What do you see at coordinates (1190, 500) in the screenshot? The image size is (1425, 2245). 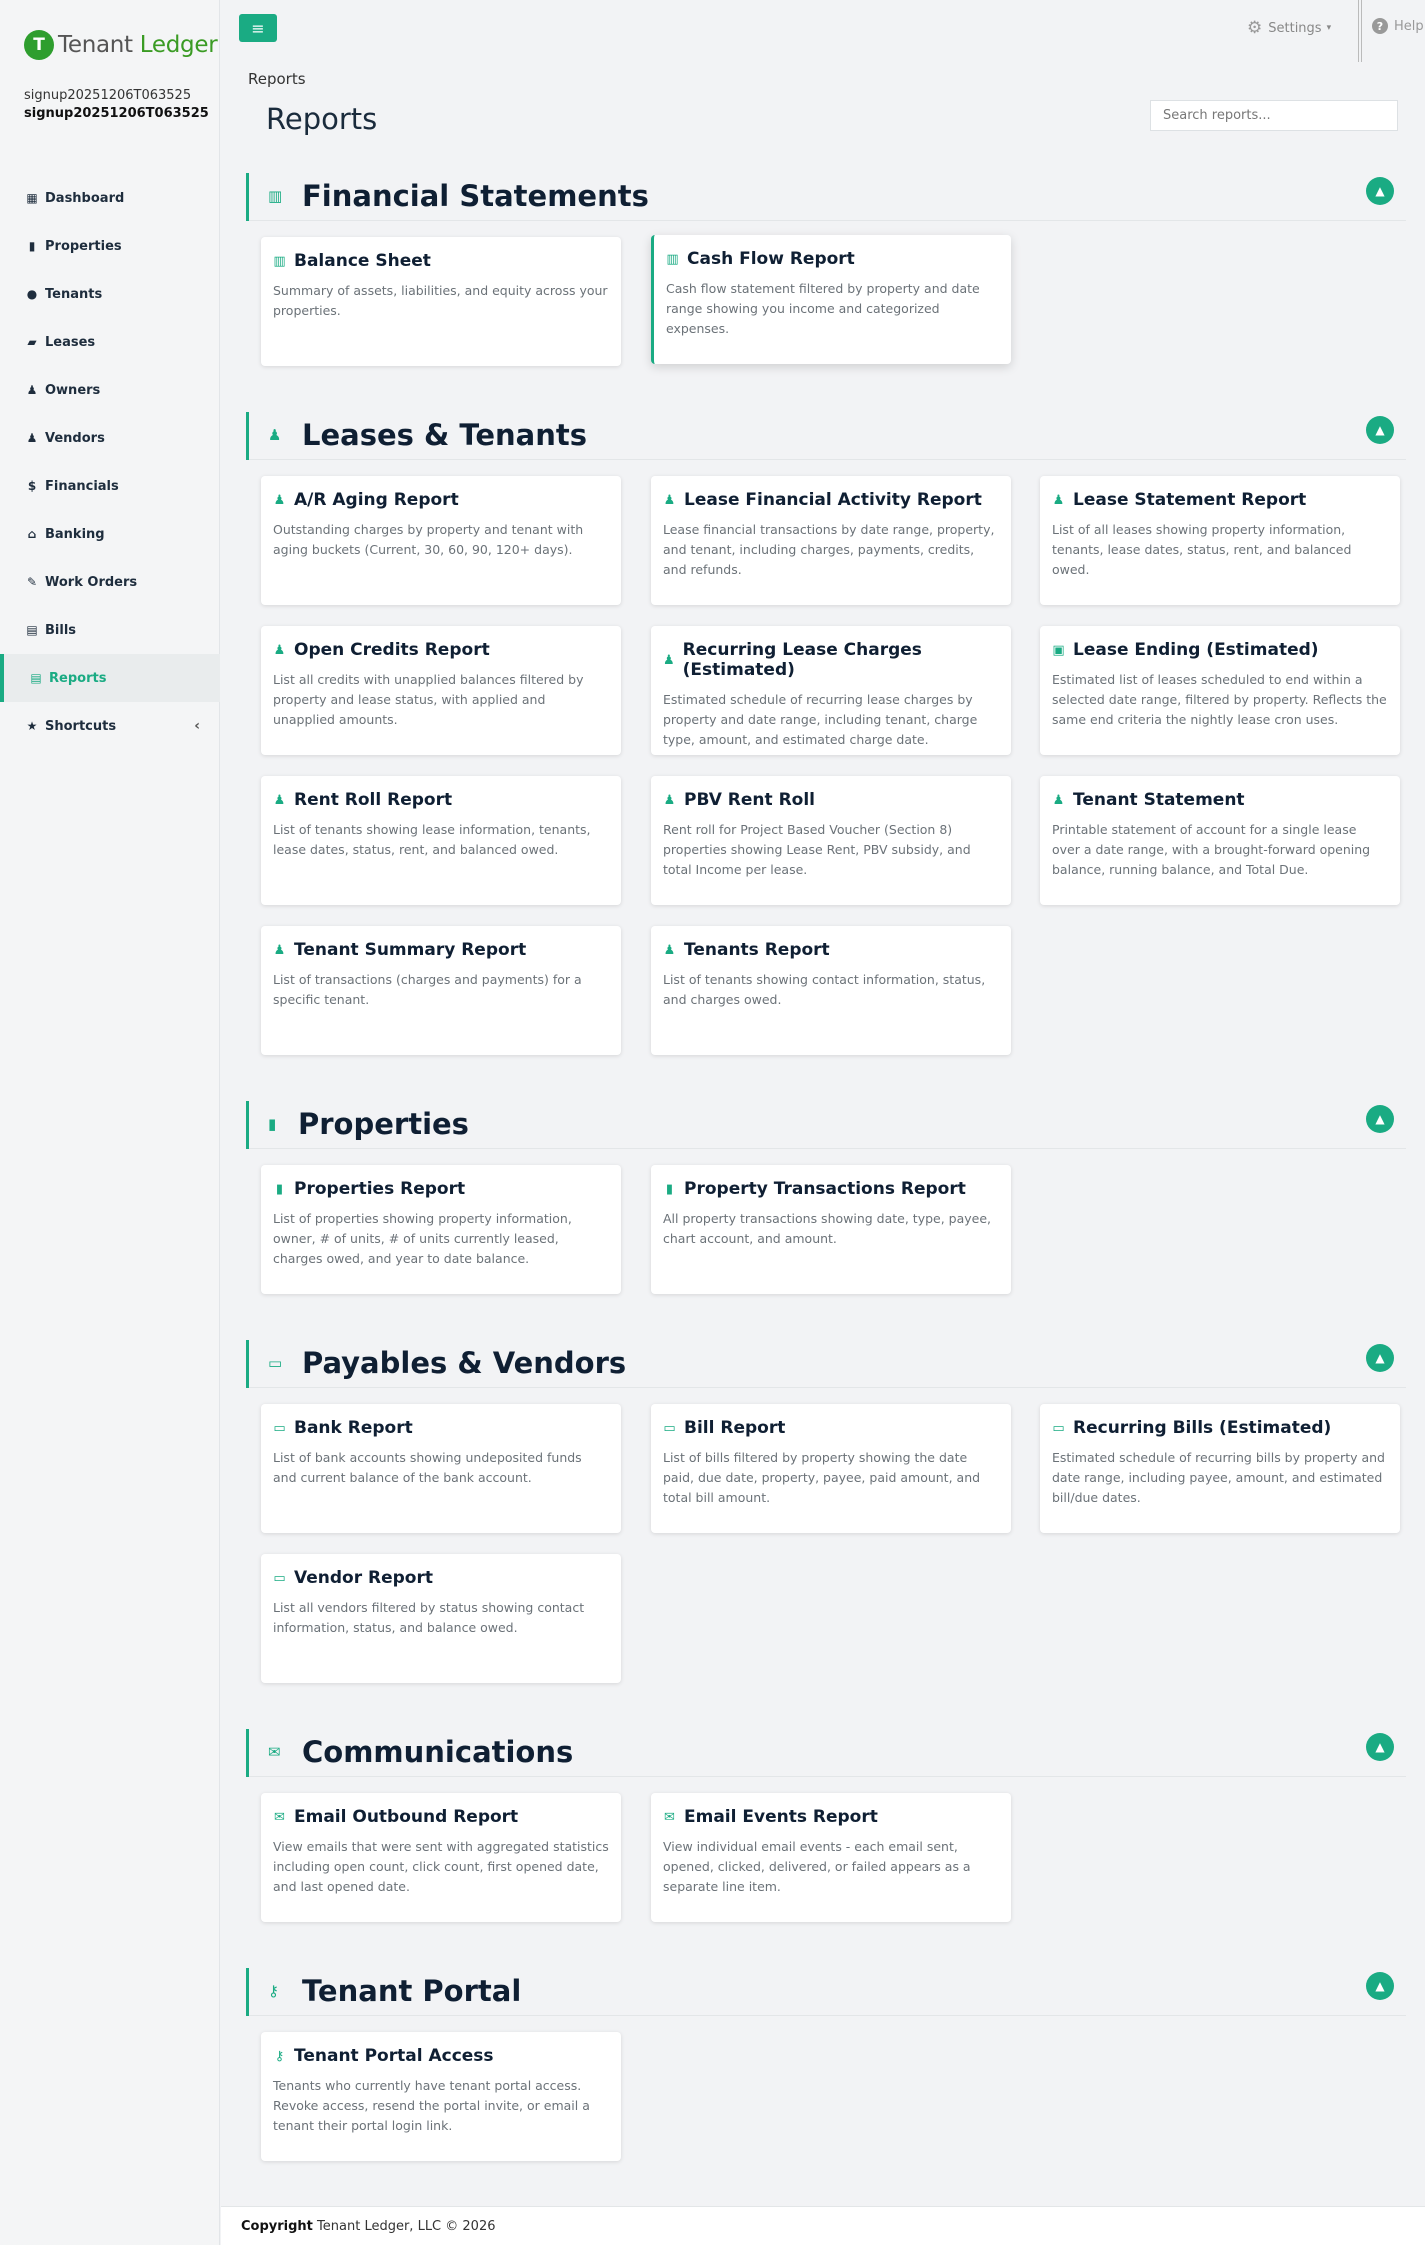 I see `card-title: Lease Statement Report` at bounding box center [1190, 500].